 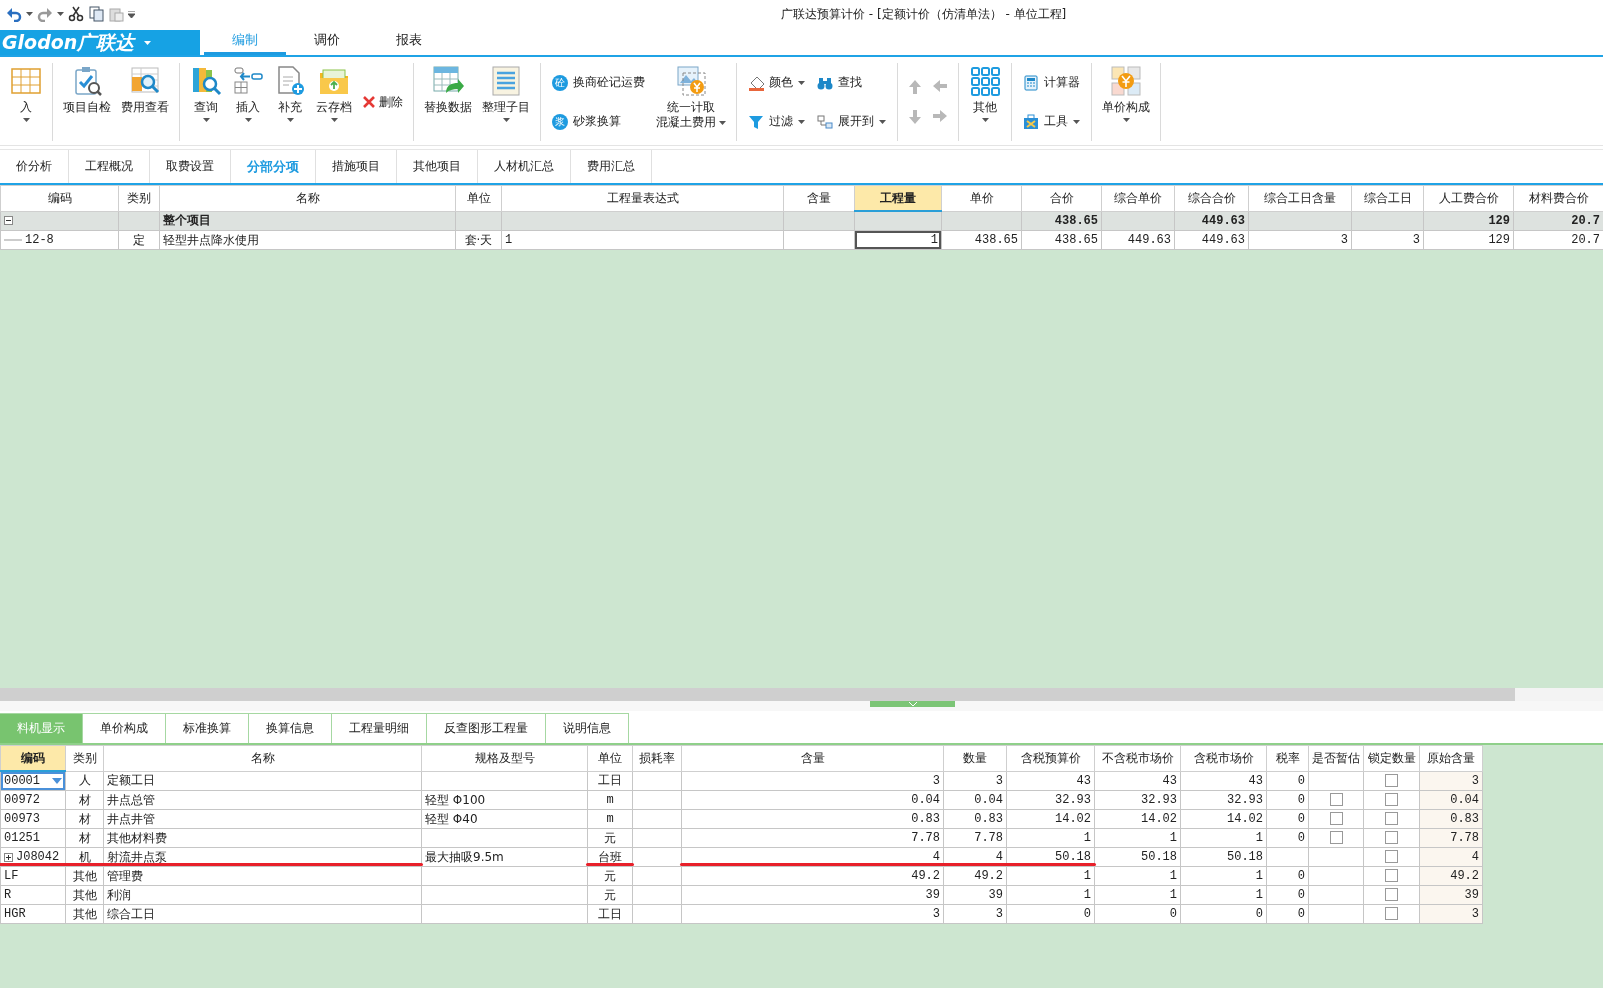 I want to click on ribbon-button: 砼 换商砼记运费, so click(x=598, y=82).